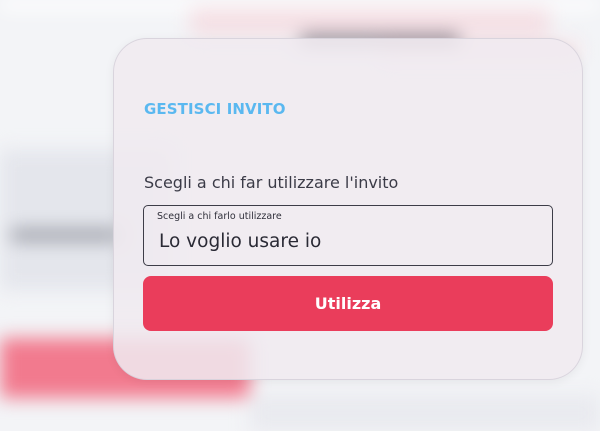 The height and width of the screenshot is (431, 600). Describe the element at coordinates (370, 22) in the screenshot. I see `background-header-strip` at that location.